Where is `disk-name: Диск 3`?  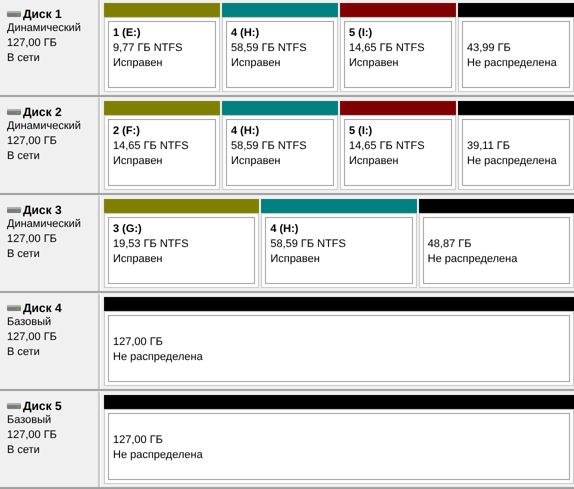
disk-name: Диск 3 is located at coordinates (42, 210).